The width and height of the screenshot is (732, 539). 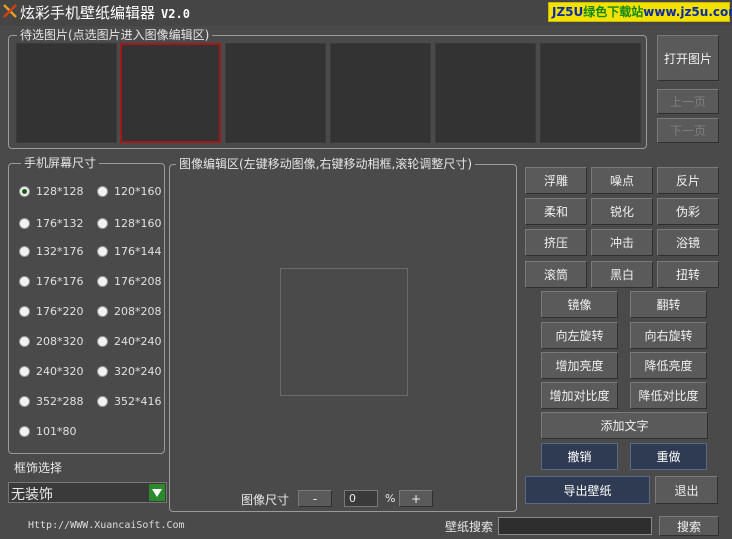 I want to click on watermark-badge: JZ5U绿色下载站www.jz5u.com, so click(x=640, y=12).